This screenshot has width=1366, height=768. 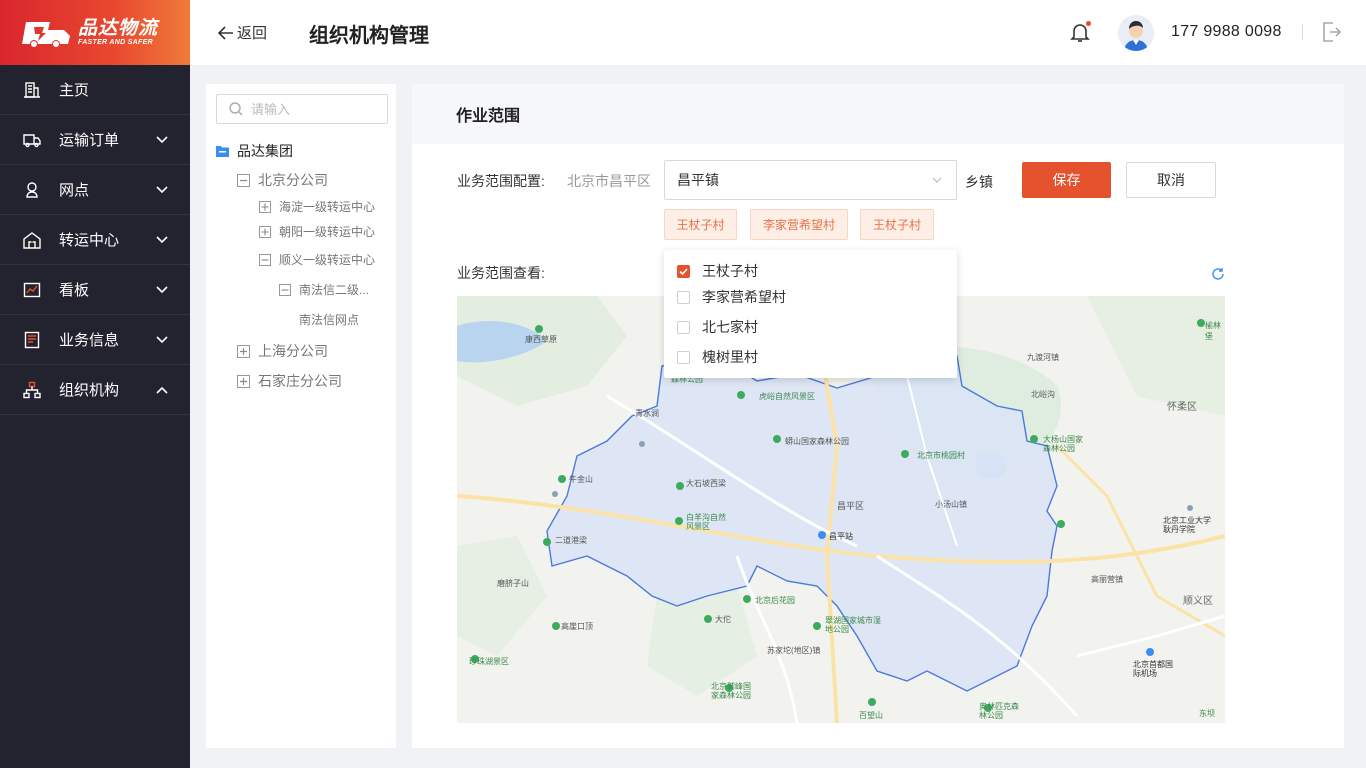 What do you see at coordinates (32, 290) in the screenshot?
I see `chart-board-icon` at bounding box center [32, 290].